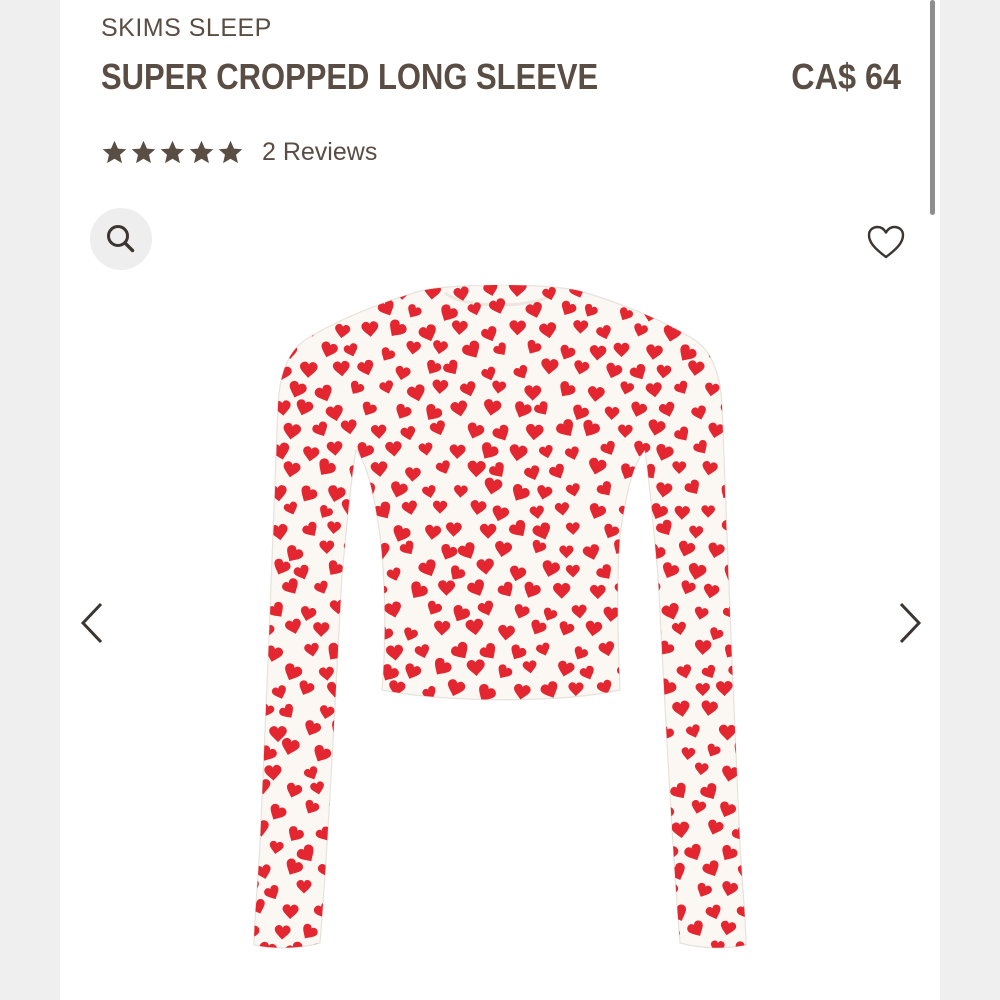 The width and height of the screenshot is (1000, 1000). I want to click on reviews-link: 2 Reviews, so click(319, 152).